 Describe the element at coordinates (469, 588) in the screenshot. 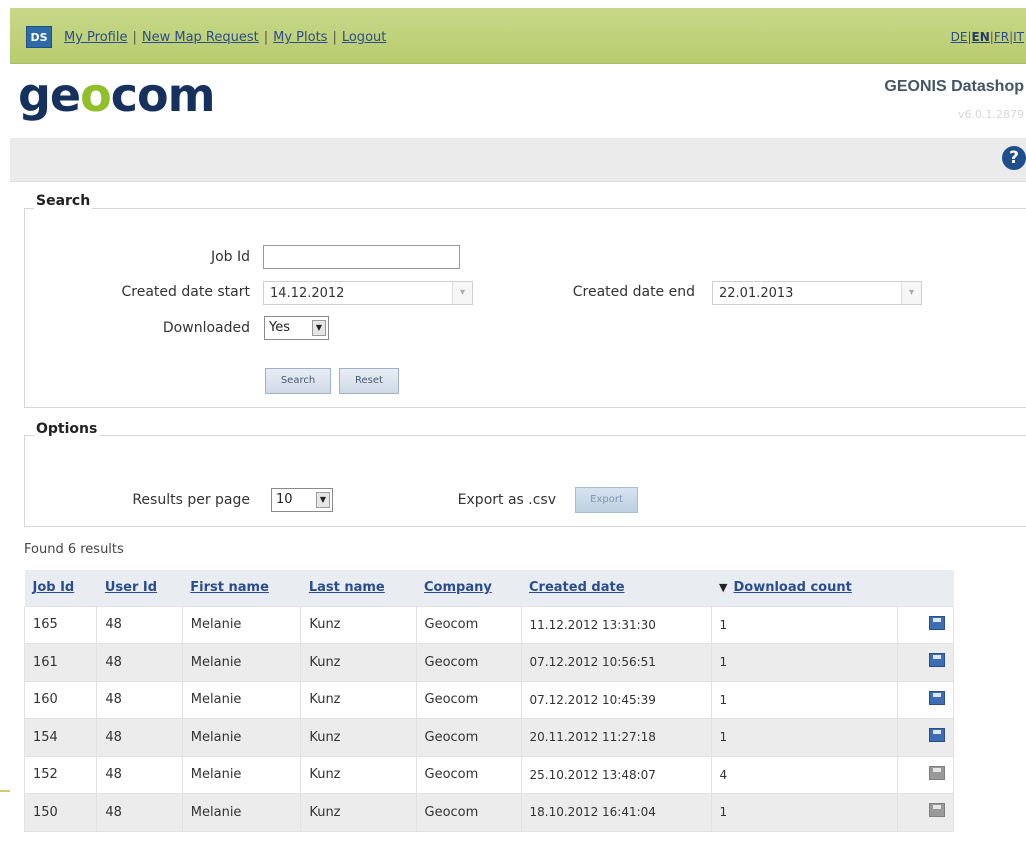

I see `column-header-company: Company` at that location.